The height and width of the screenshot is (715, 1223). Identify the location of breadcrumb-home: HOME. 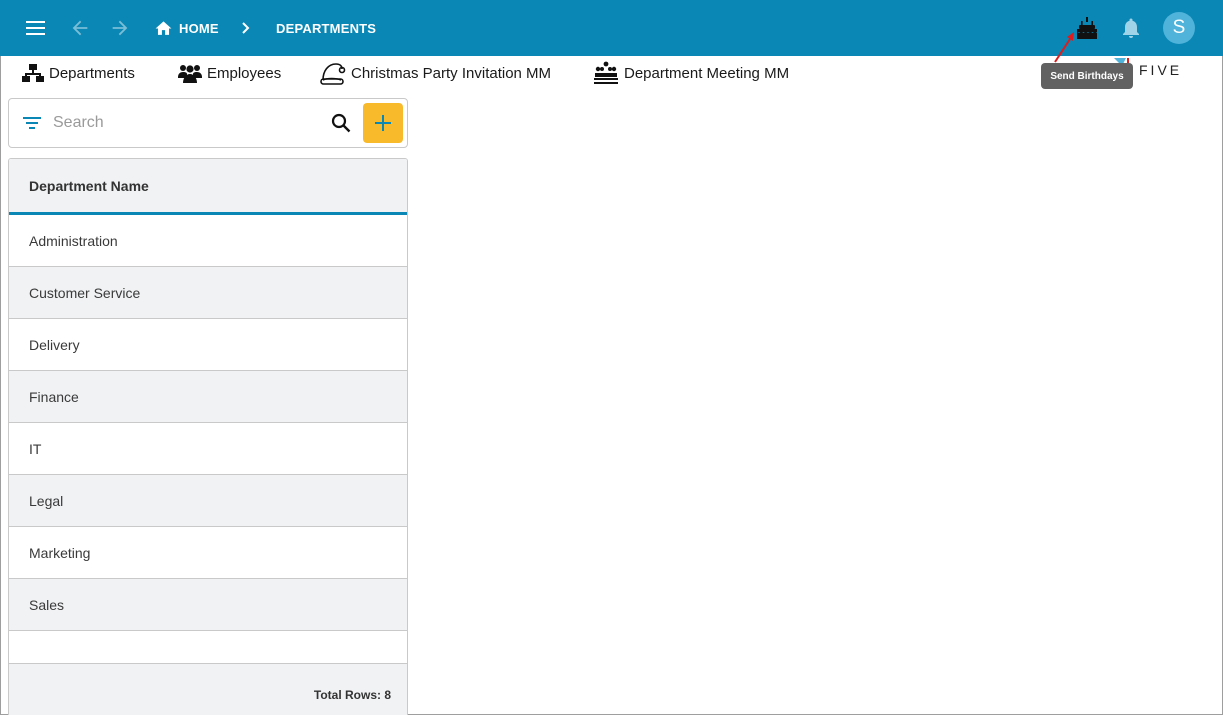
(186, 28).